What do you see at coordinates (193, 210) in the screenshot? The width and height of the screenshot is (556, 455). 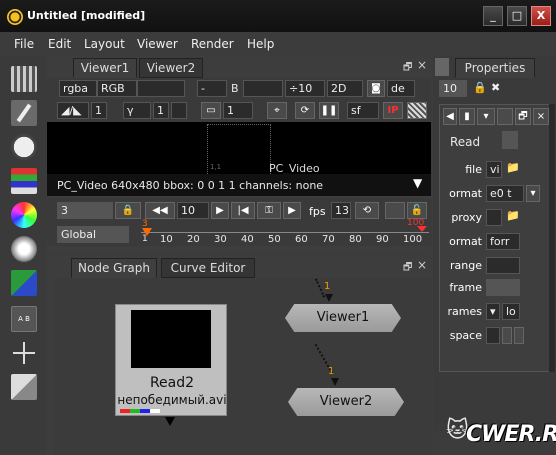 I see `increment-field: 10` at bounding box center [193, 210].